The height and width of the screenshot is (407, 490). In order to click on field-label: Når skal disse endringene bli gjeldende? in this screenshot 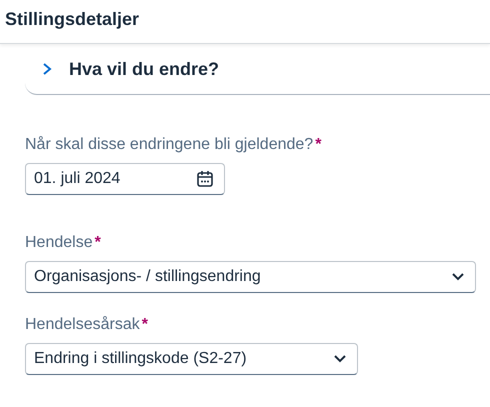, I will do `click(169, 144)`.